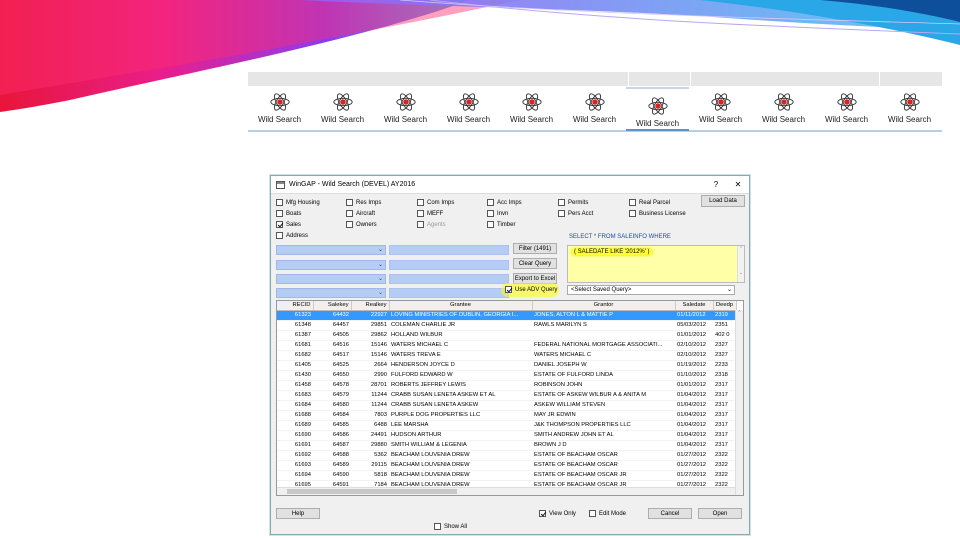  Describe the element at coordinates (530, 290) in the screenshot. I see `use-adv-query-checkbox: Use ADV Query` at that location.